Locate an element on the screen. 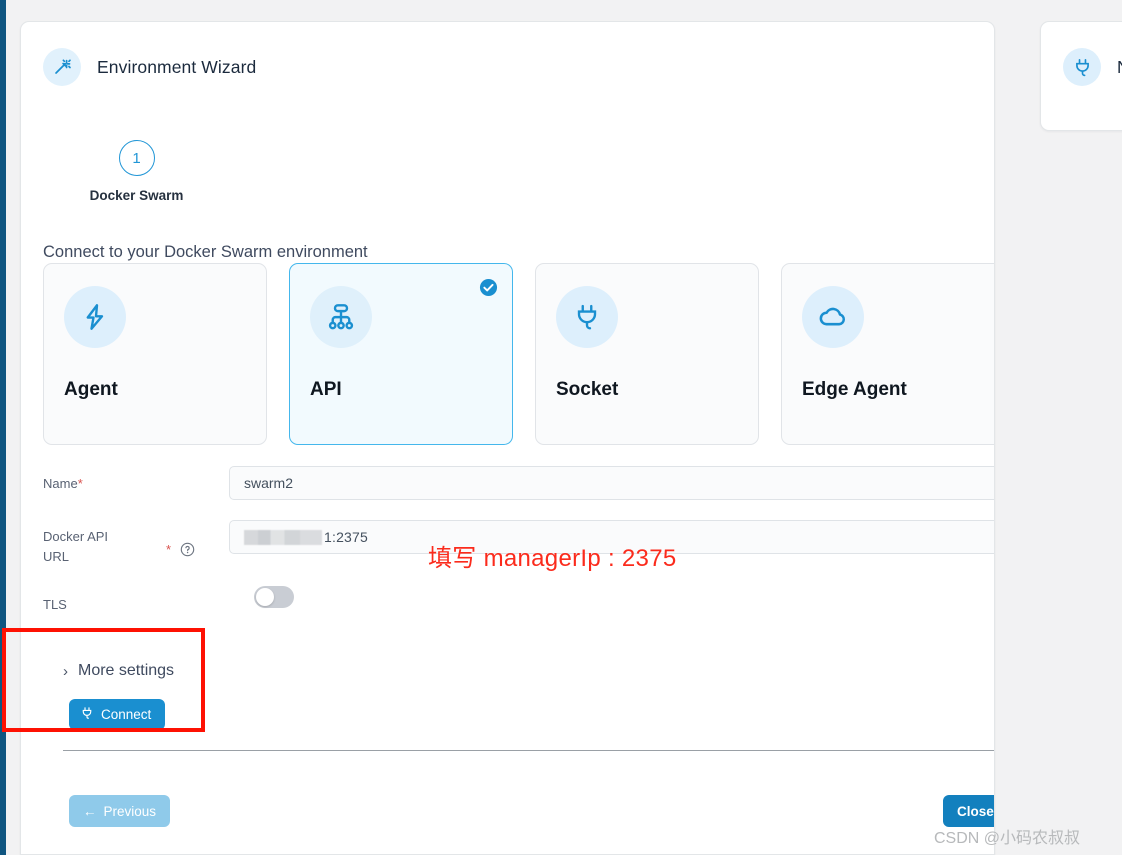 This screenshot has height=855, width=1122. section-heading: Connect to your Docker Swarm environment is located at coordinates (205, 252).